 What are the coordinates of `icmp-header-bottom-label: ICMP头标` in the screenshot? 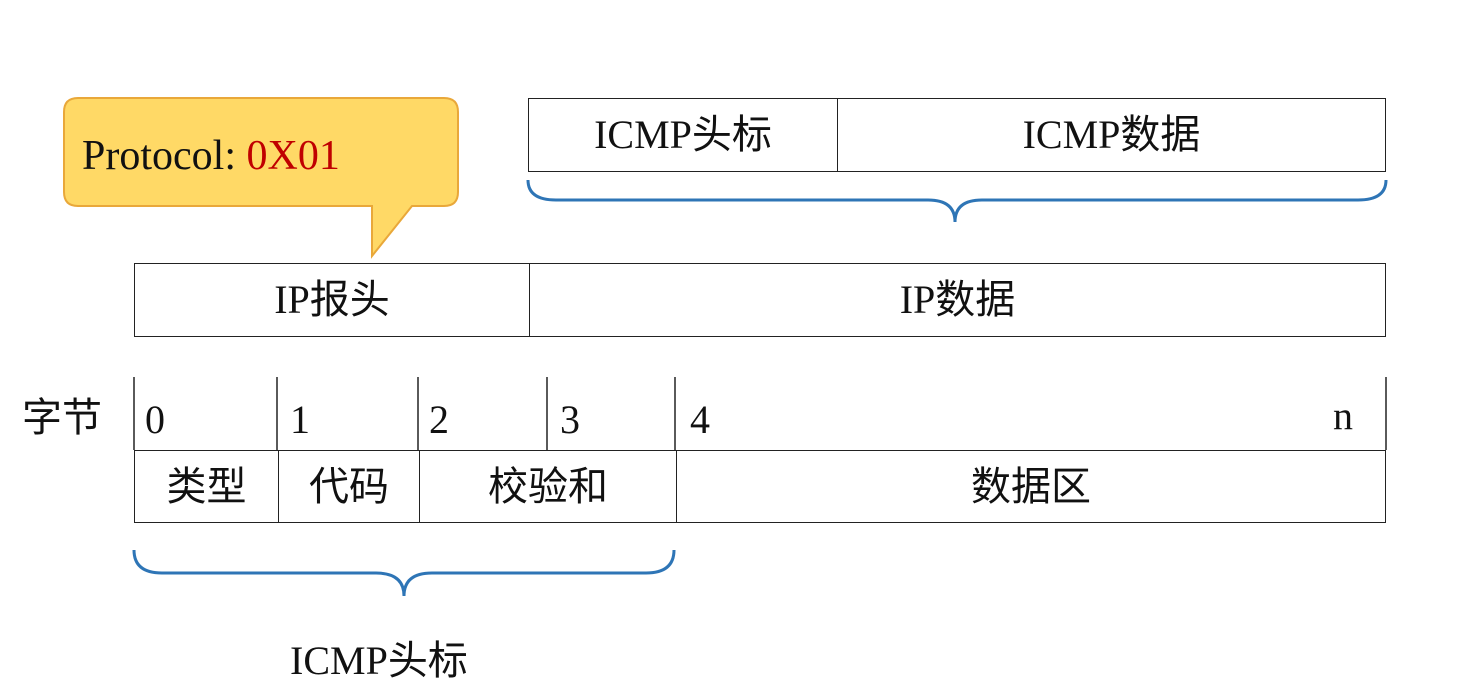 It's located at (379, 660).